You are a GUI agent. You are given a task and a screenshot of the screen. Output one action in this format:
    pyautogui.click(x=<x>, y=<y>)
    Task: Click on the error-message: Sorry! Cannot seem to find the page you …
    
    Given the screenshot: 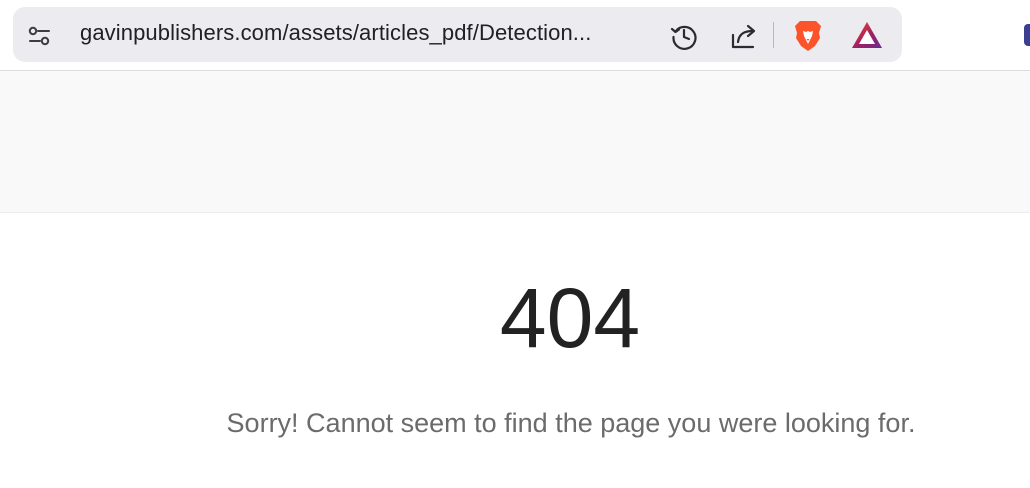 What is the action you would take?
    pyautogui.click(x=571, y=423)
    